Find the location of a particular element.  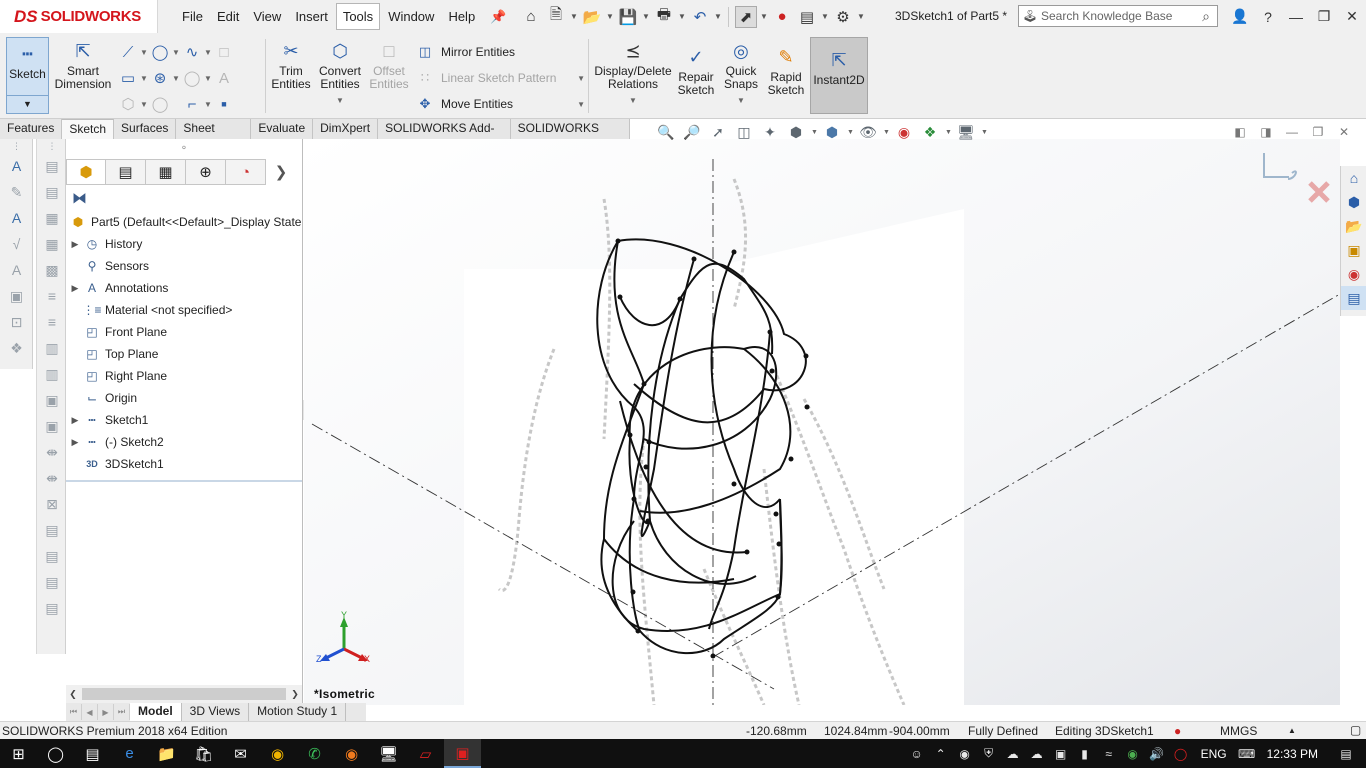

tree-item-annotations: ▶ A Annotations is located at coordinates (184, 288).